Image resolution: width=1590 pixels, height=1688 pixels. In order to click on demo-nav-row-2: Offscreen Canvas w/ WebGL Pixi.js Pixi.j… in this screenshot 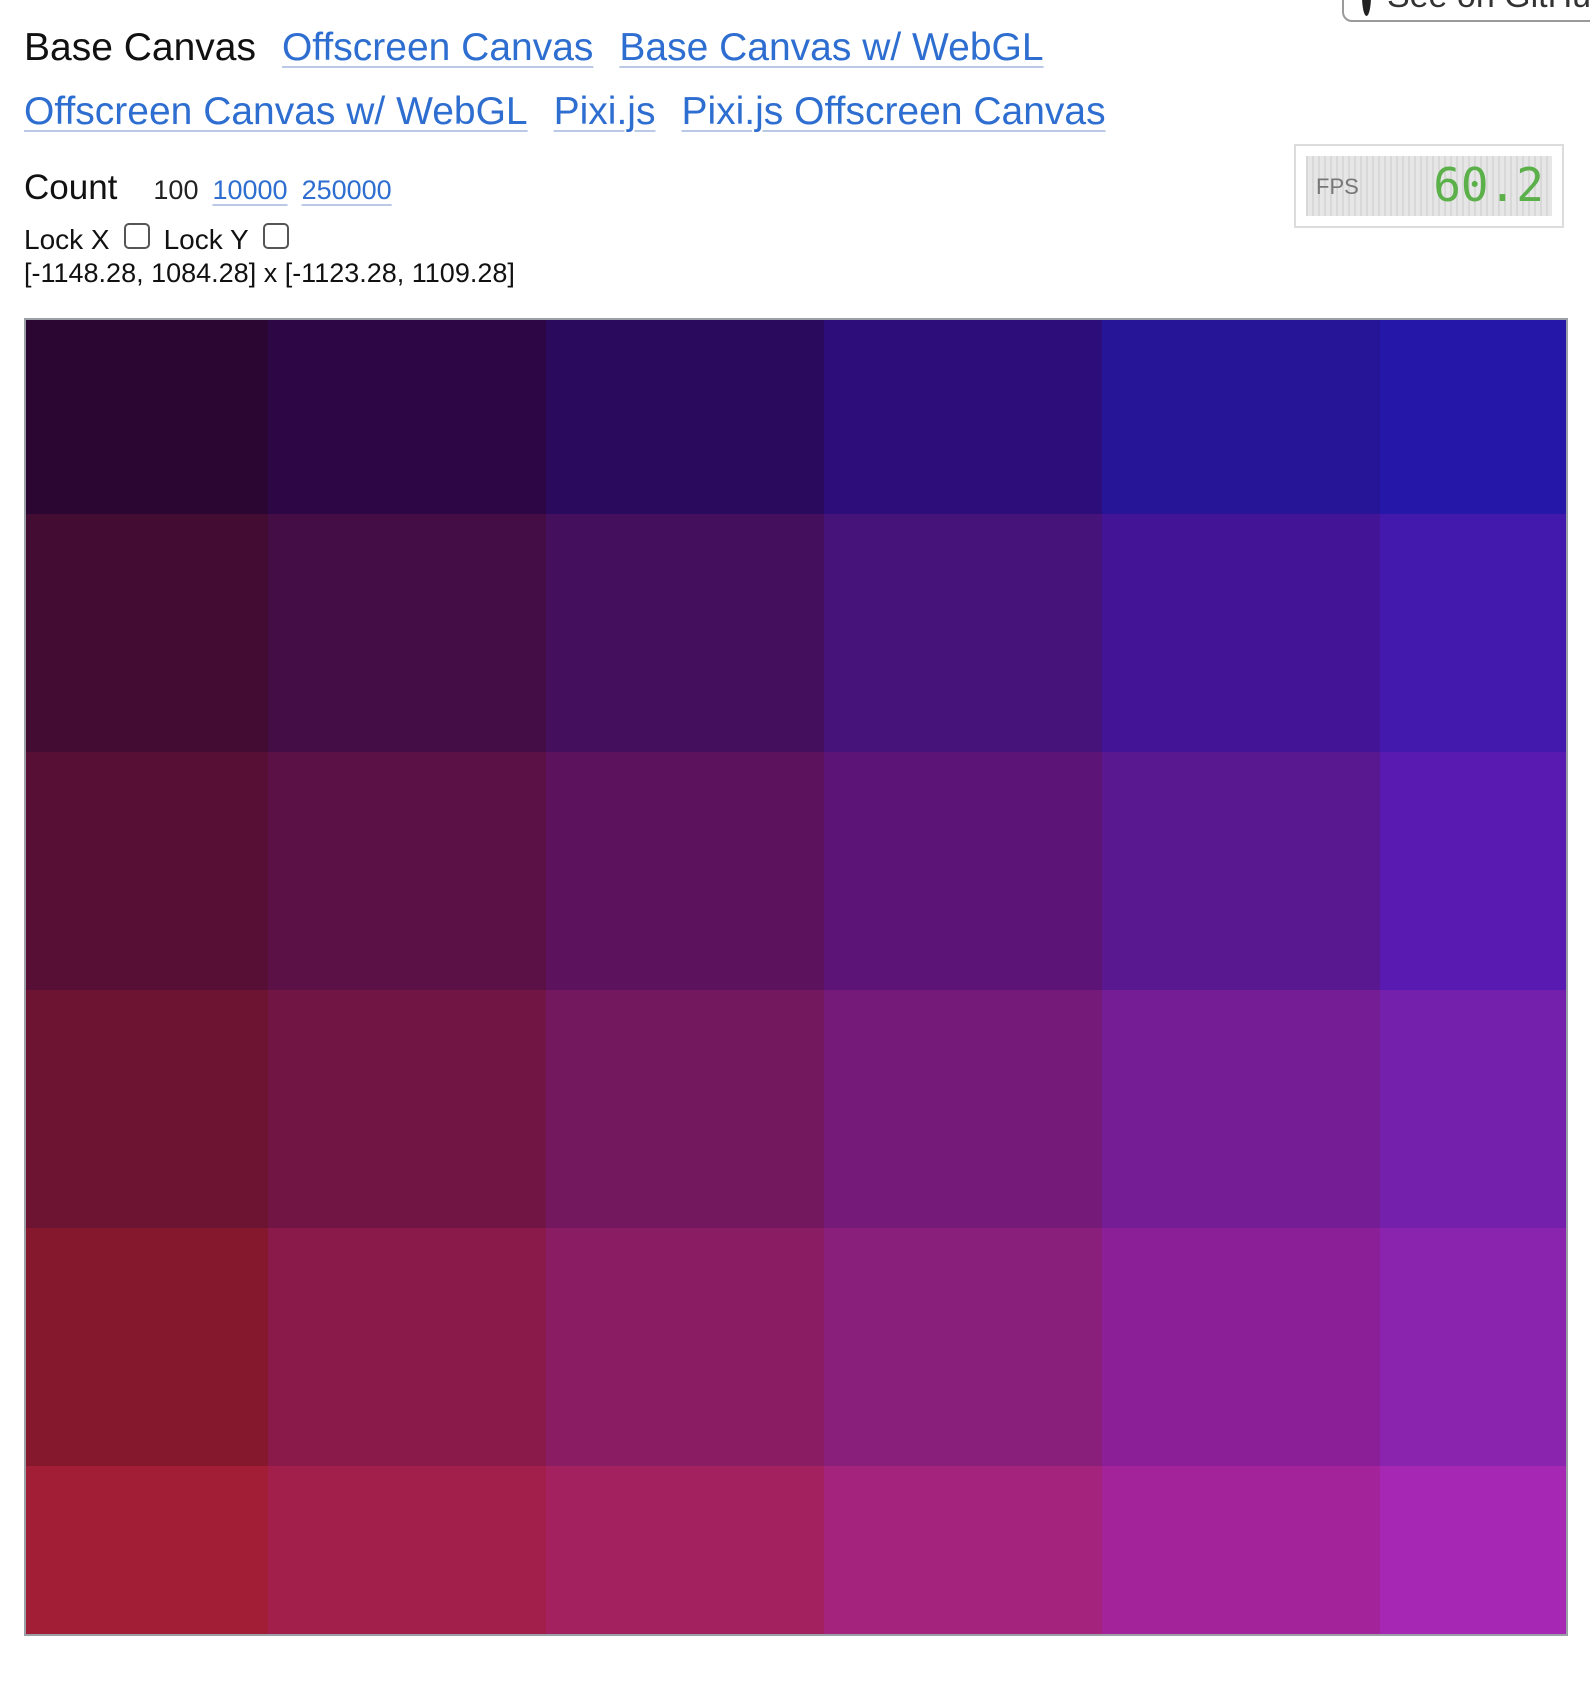, I will do `click(565, 112)`.